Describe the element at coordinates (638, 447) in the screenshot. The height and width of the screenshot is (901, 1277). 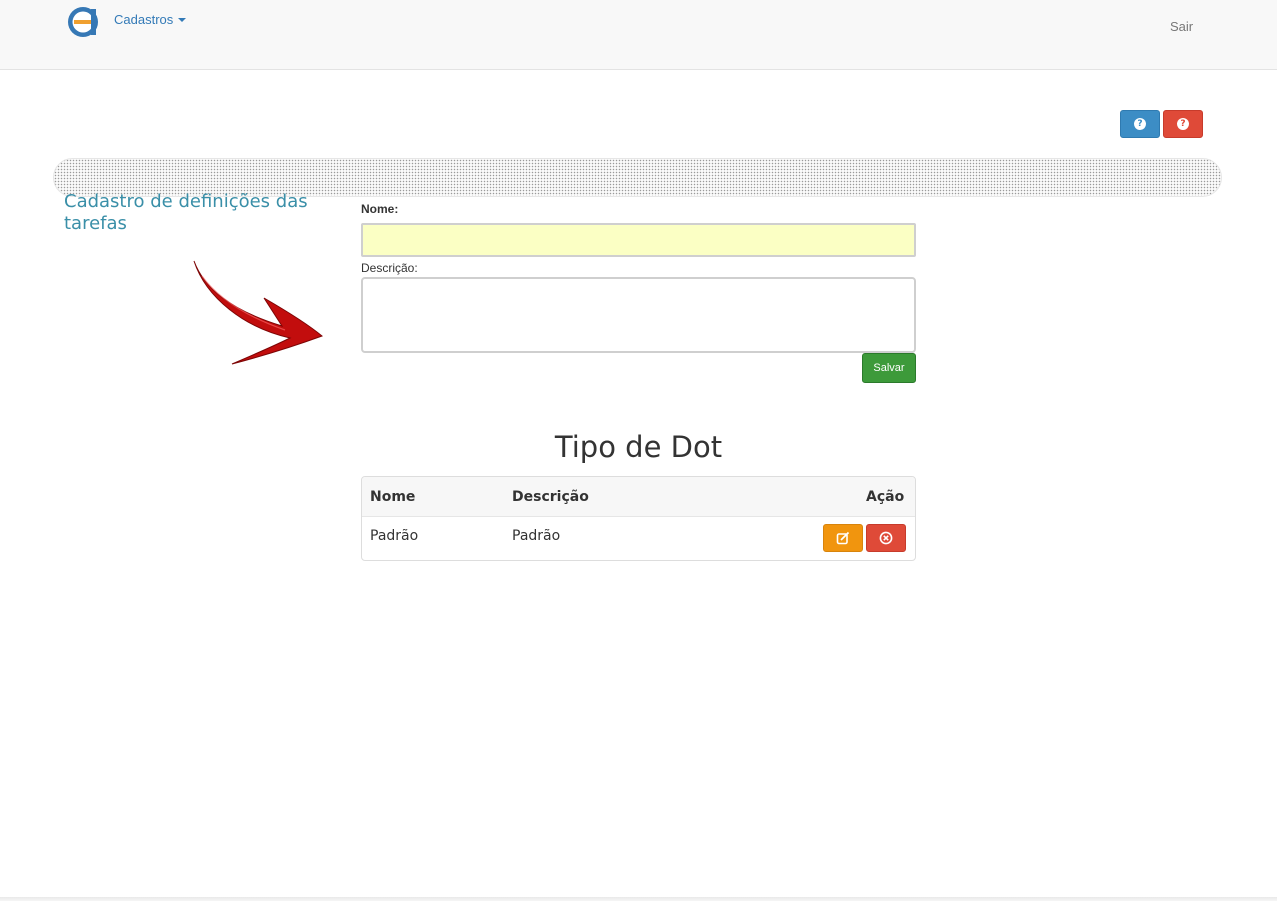
I see `table-title: Tipo de Dot` at that location.